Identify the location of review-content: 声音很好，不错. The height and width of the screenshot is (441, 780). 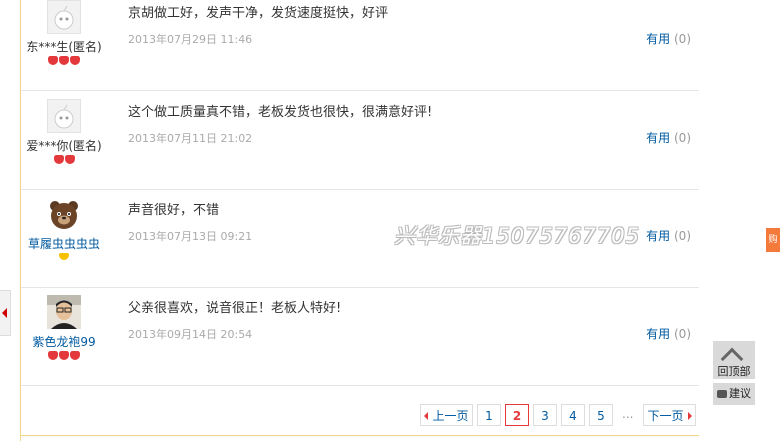
(174, 210).